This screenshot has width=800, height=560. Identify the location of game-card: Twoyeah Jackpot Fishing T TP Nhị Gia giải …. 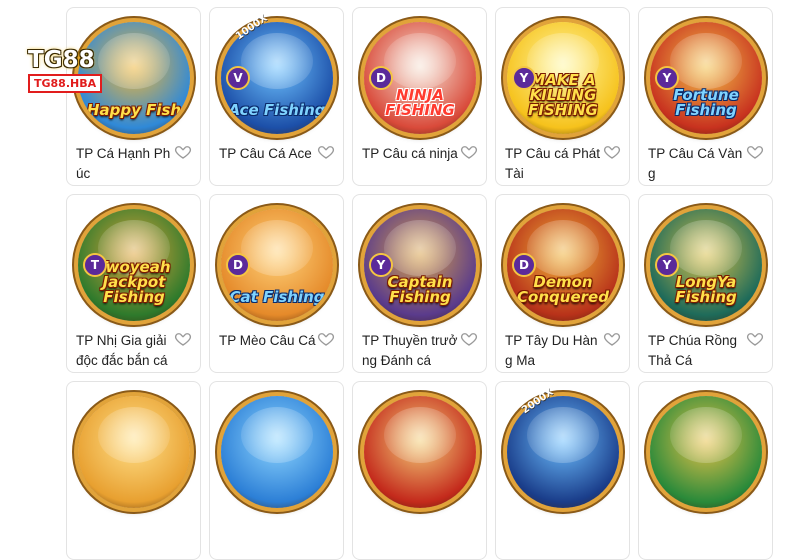
(133, 283).